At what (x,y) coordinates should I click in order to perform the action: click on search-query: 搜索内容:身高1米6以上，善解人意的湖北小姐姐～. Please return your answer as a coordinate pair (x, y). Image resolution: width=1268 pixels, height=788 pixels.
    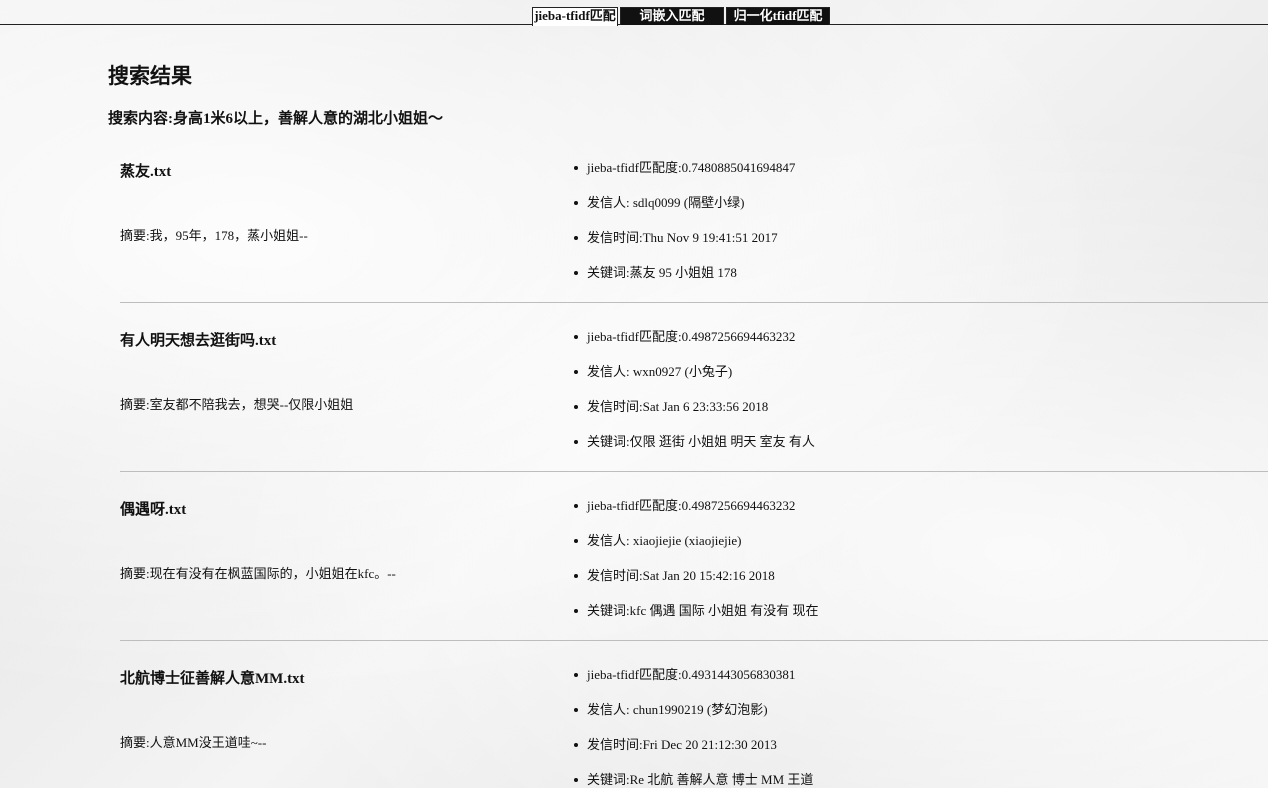
    Looking at the image, I should click on (275, 119).